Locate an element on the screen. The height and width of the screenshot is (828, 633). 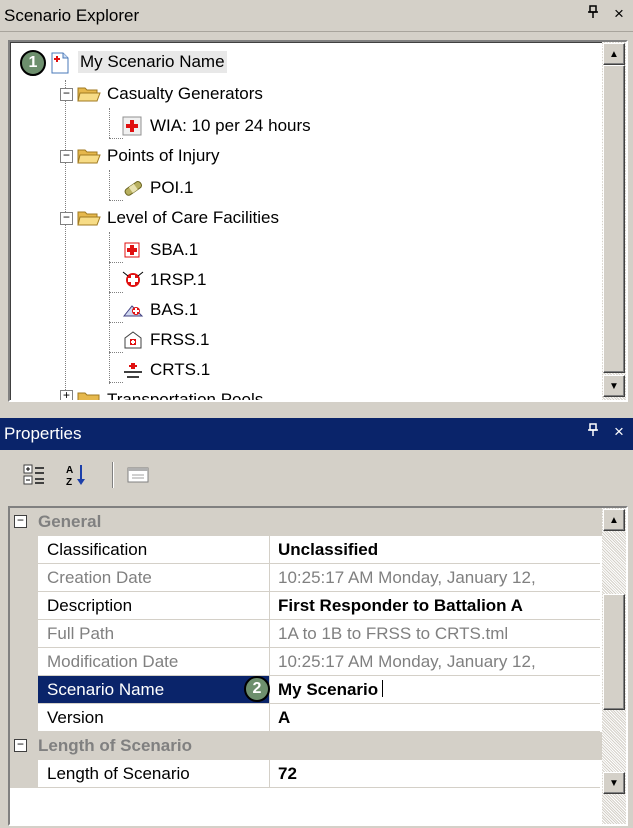
aid-station-icon is located at coordinates (133, 310).